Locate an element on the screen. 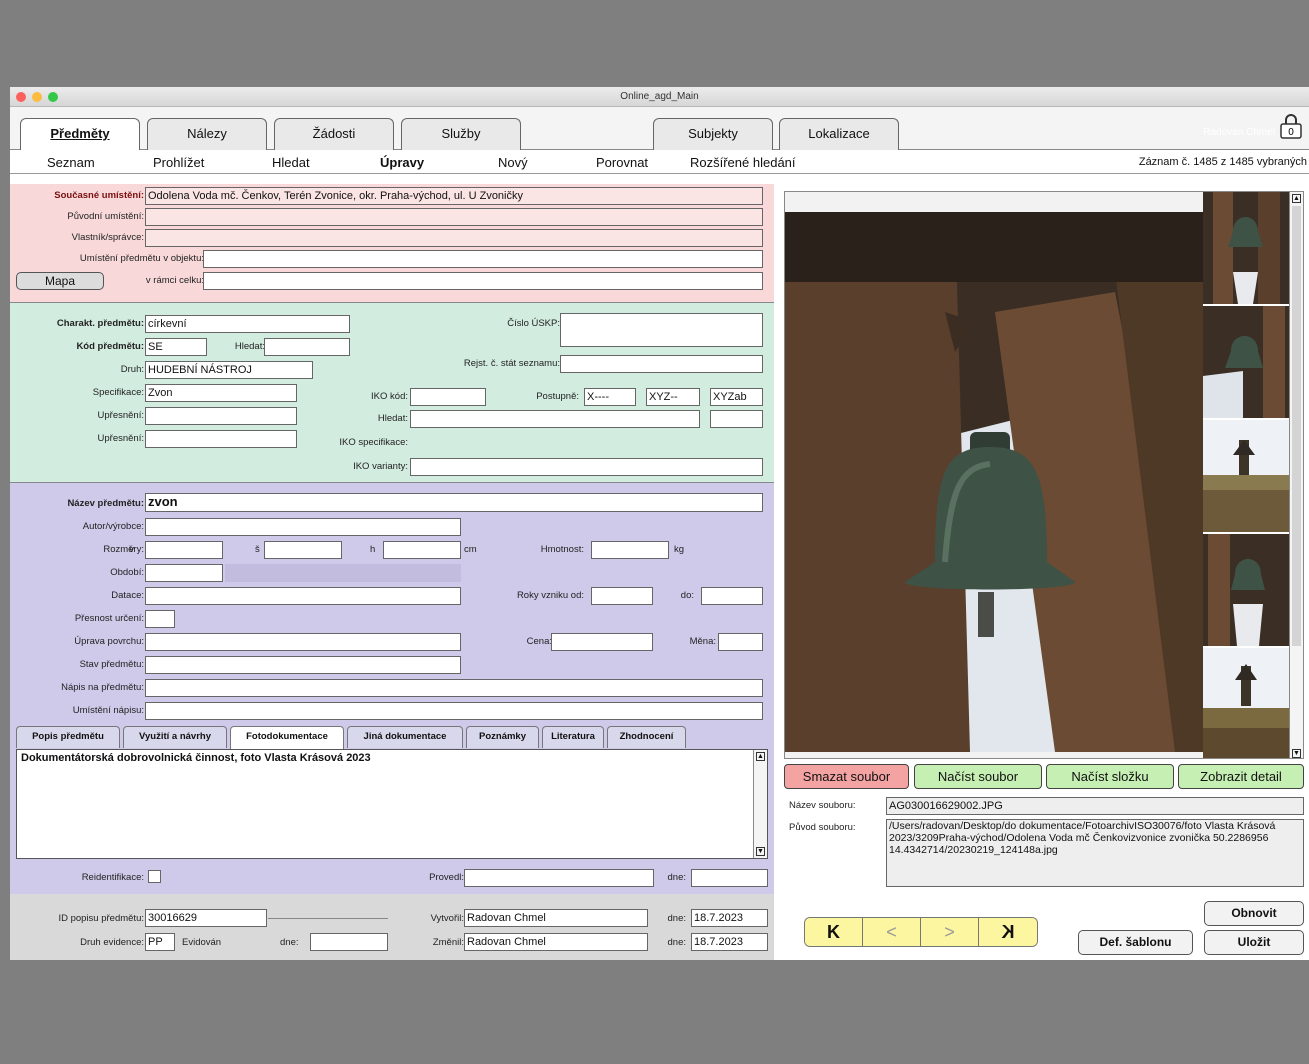  tab-zadosti: Žádosti is located at coordinates (334, 134).